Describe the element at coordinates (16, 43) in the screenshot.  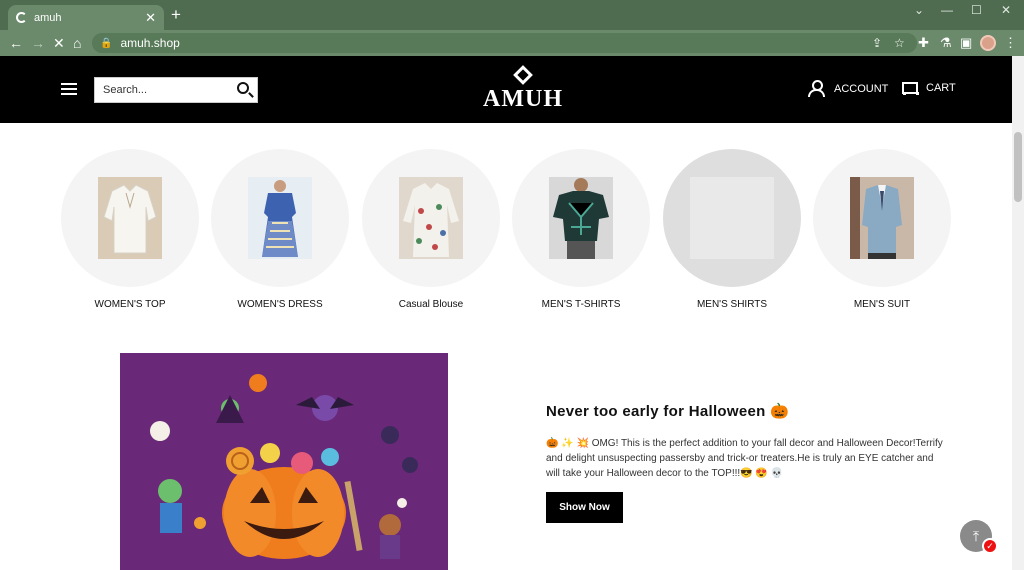
I see `back-button: ←` at that location.